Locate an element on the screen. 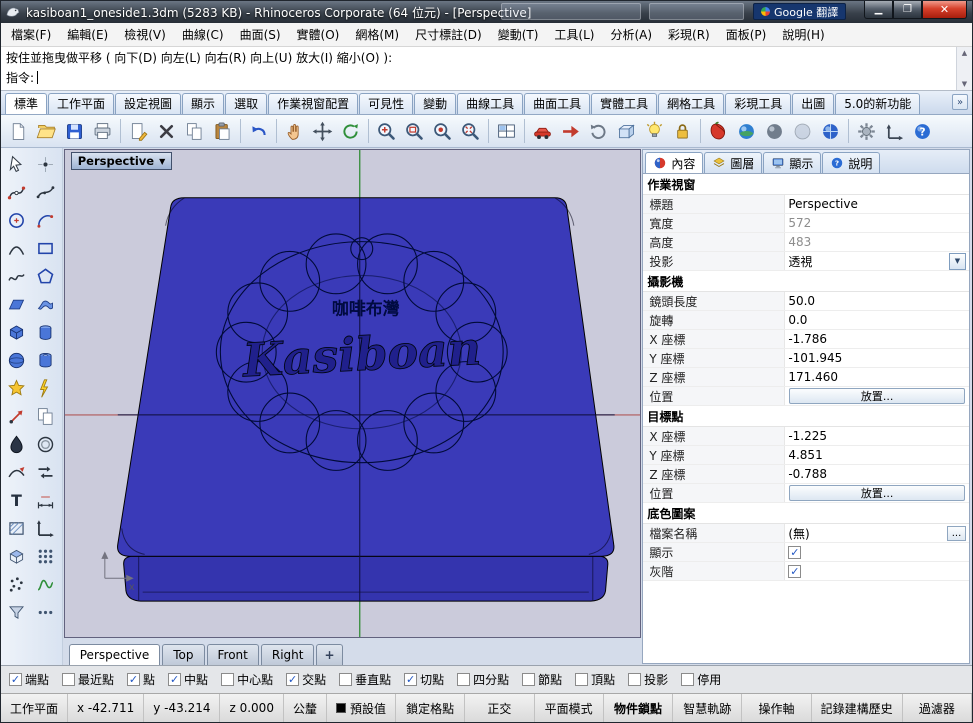 Image resolution: width=973 pixels, height=723 pixels. osnap-中點: ✓ 中點 is located at coordinates (188, 679).